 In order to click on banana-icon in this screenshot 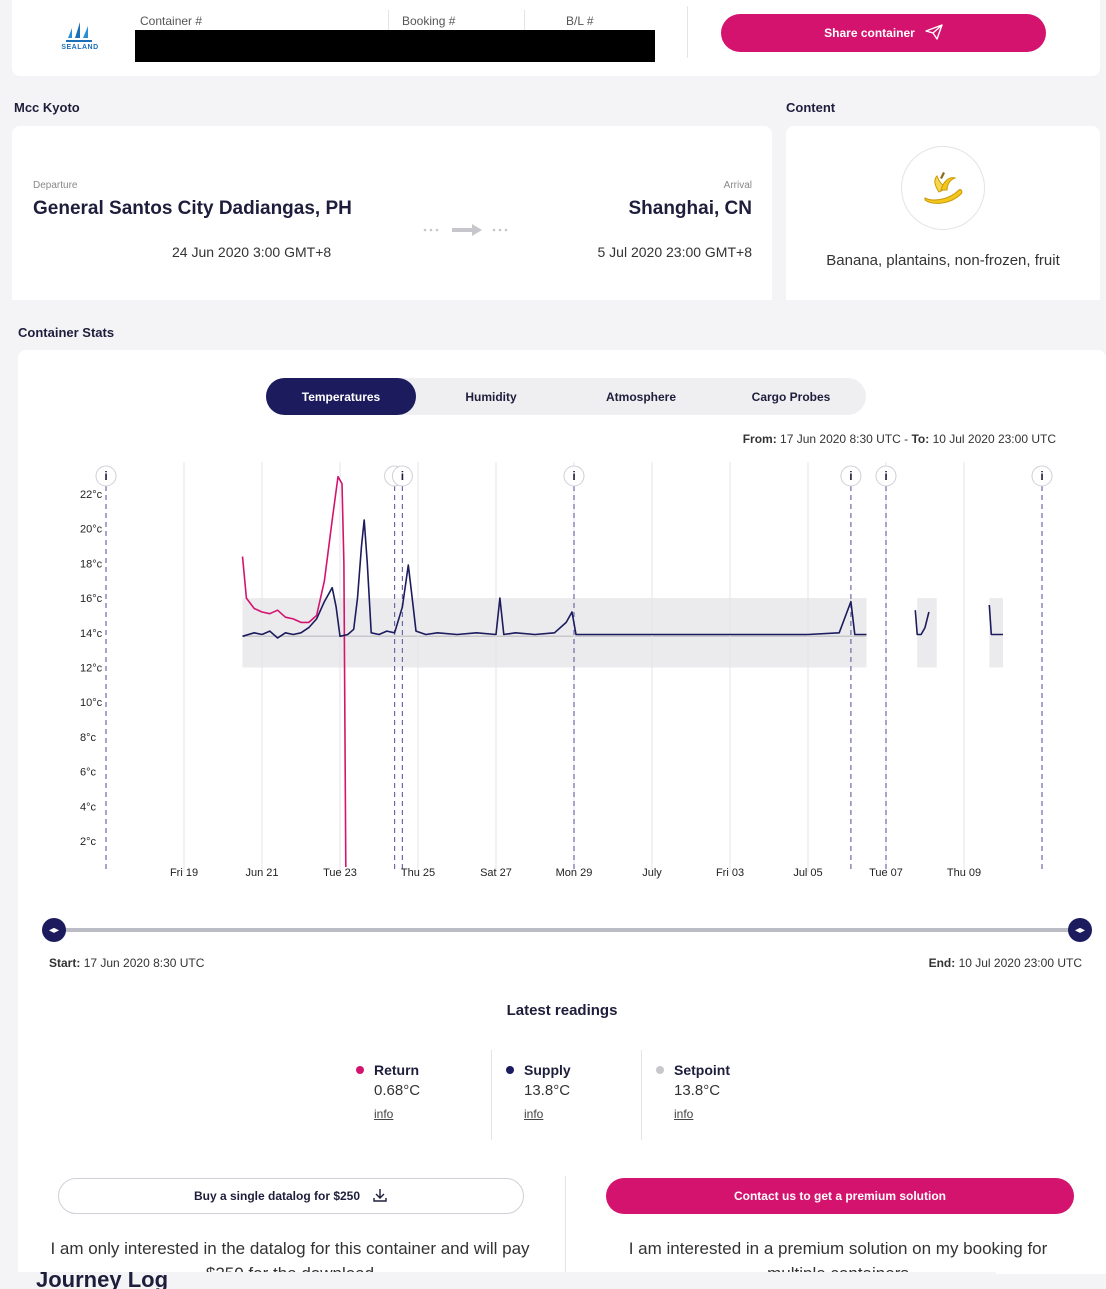, I will do `click(943, 188)`.